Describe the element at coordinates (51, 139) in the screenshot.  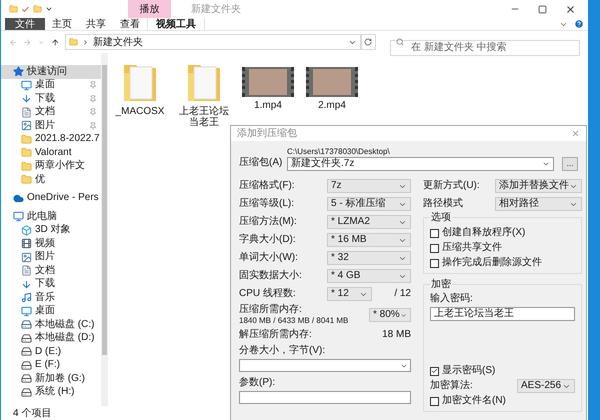
I see `sidebar-item: 2021.8-2022.7` at that location.